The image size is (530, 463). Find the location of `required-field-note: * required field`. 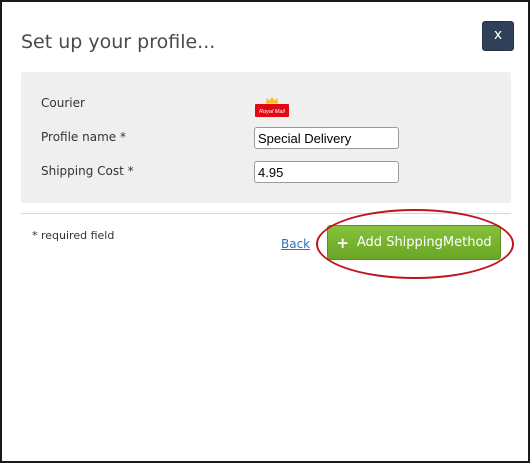

required-field-note: * required field is located at coordinates (73, 235).